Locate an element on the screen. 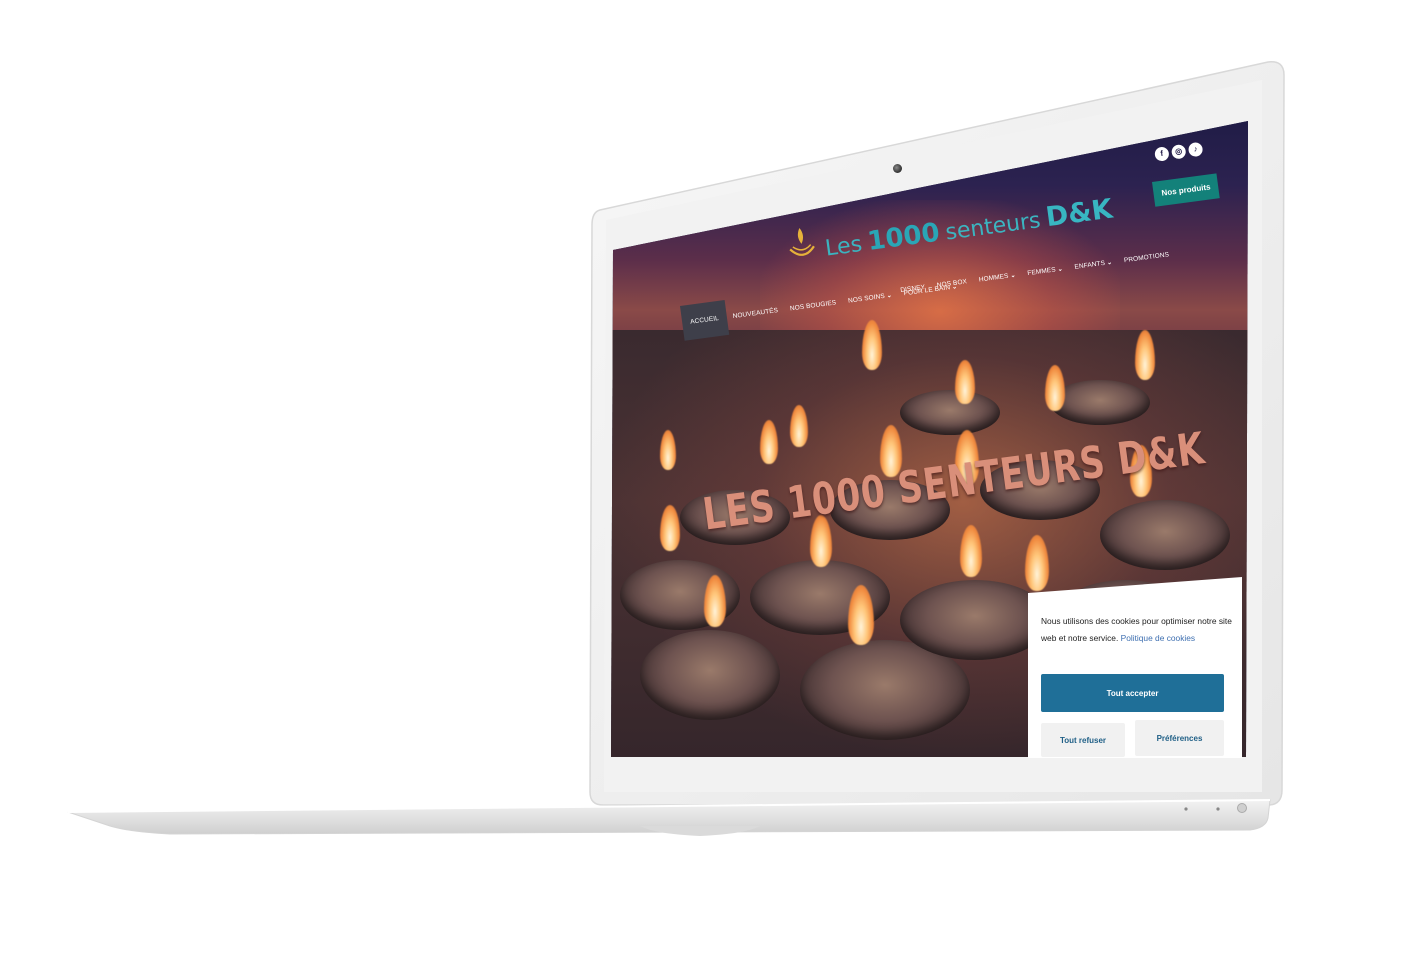  nav-item-pour-le-bain: Pour le bain⌄ is located at coordinates (930, 290).